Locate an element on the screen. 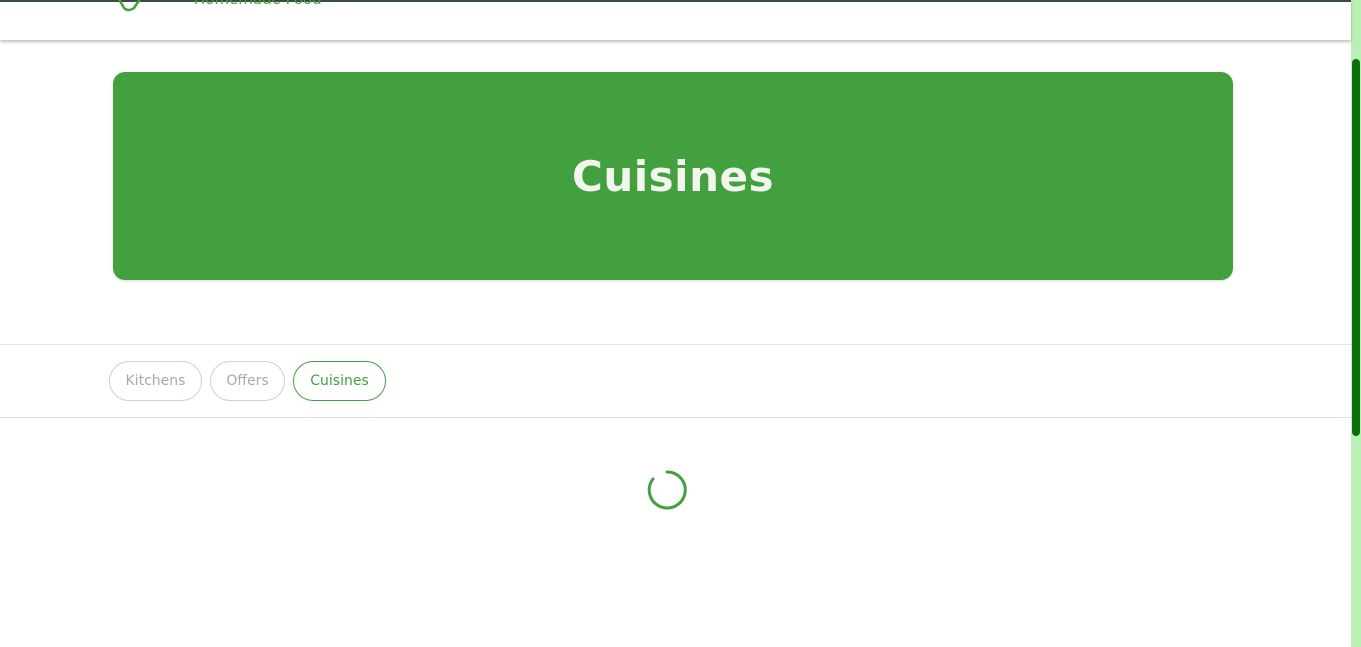 The height and width of the screenshot is (647, 1361). tab-label: Offers is located at coordinates (247, 381).